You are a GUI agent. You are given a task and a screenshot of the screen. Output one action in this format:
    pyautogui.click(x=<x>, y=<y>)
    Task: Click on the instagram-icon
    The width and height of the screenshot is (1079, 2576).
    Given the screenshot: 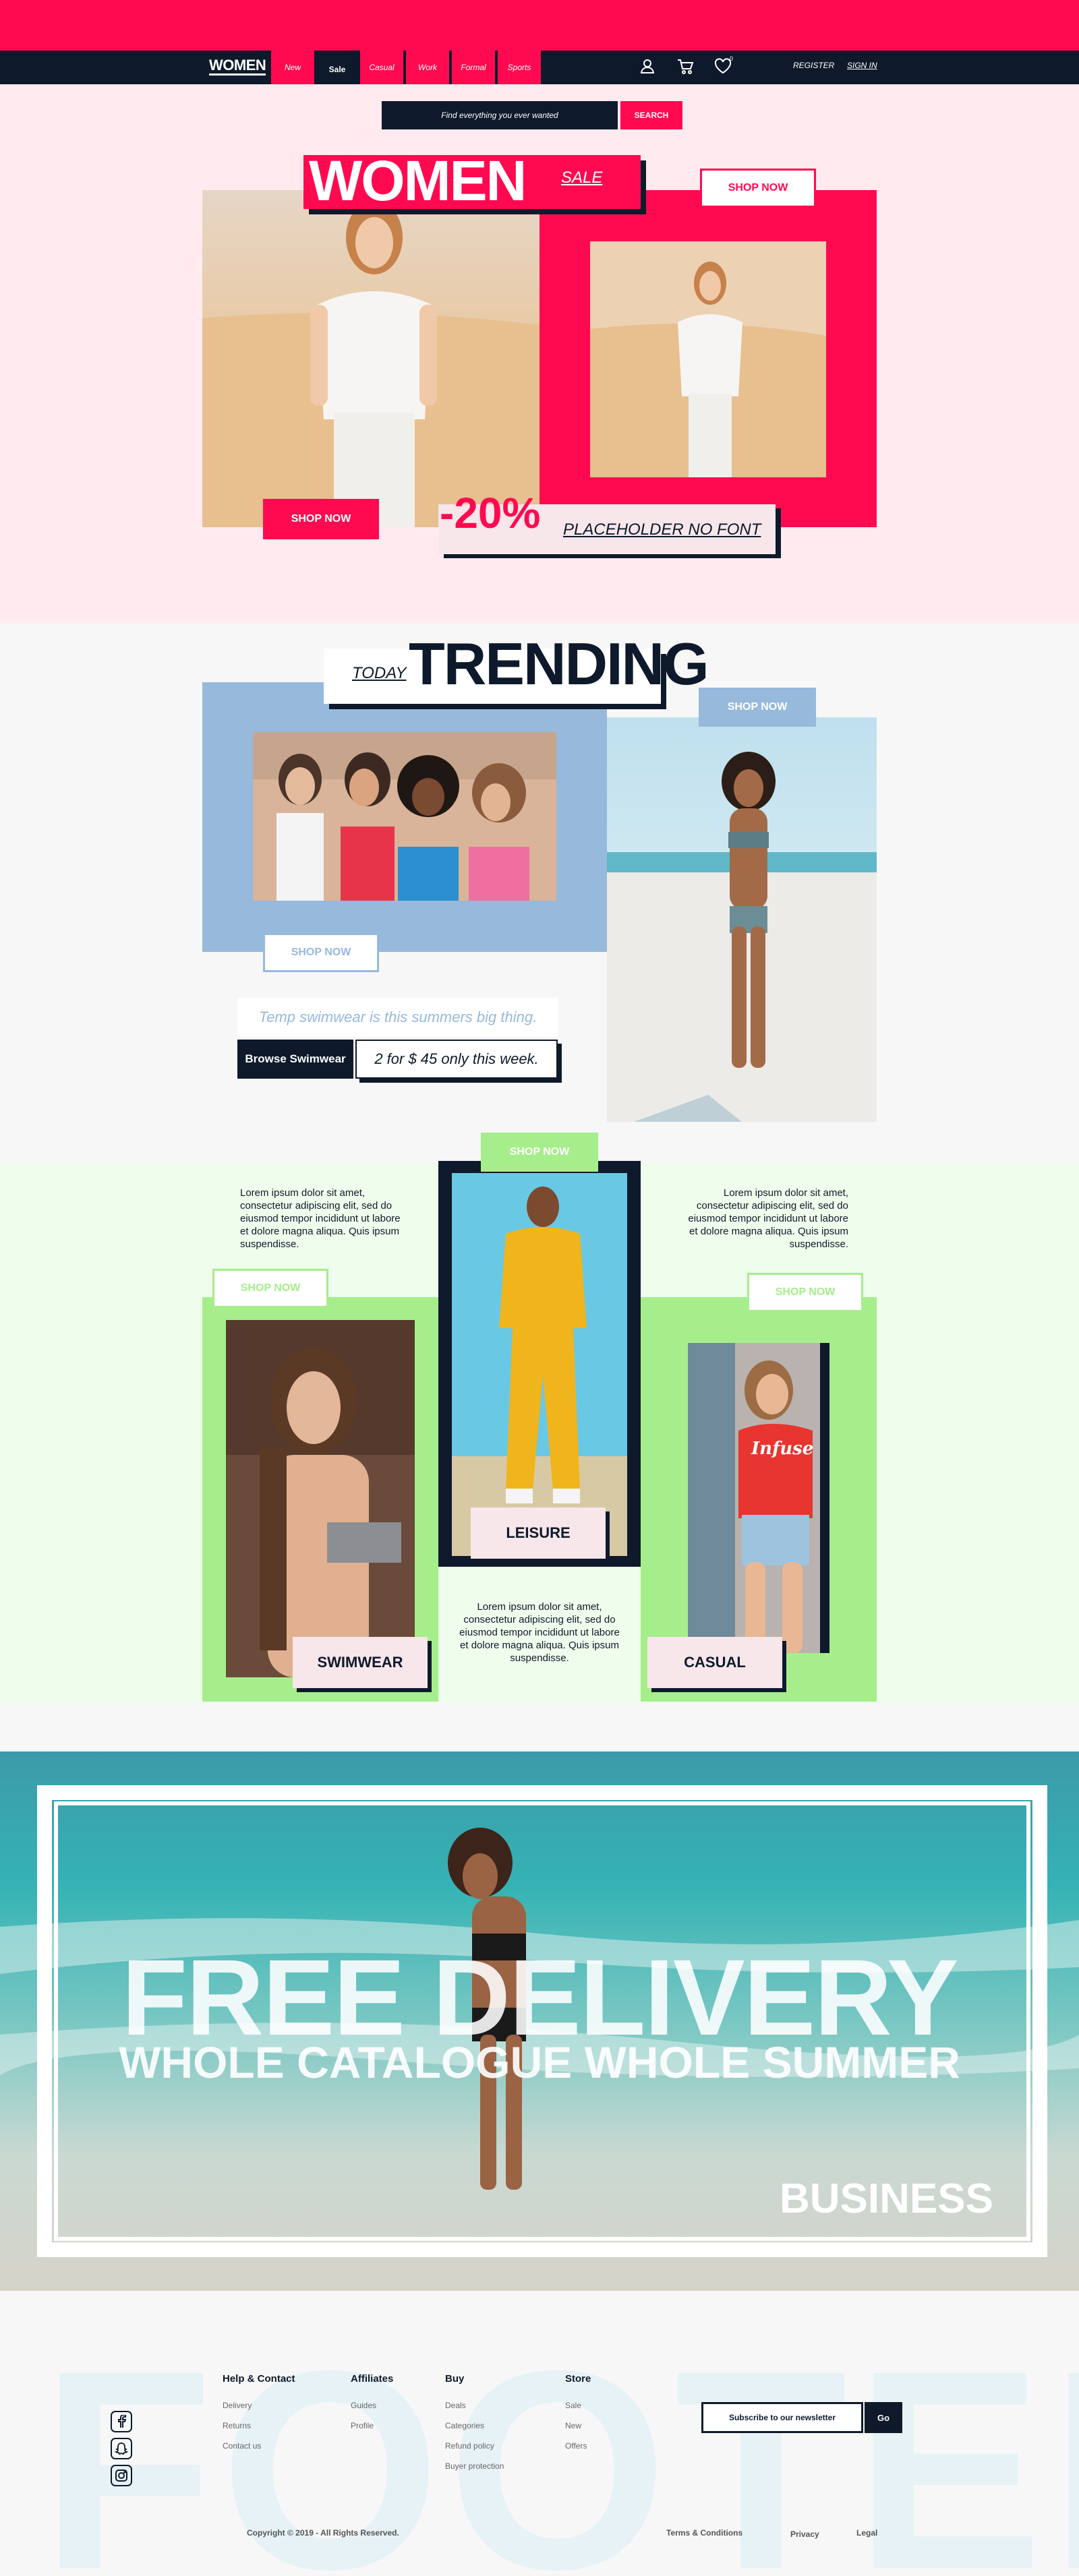 What is the action you would take?
    pyautogui.click(x=121, y=2475)
    